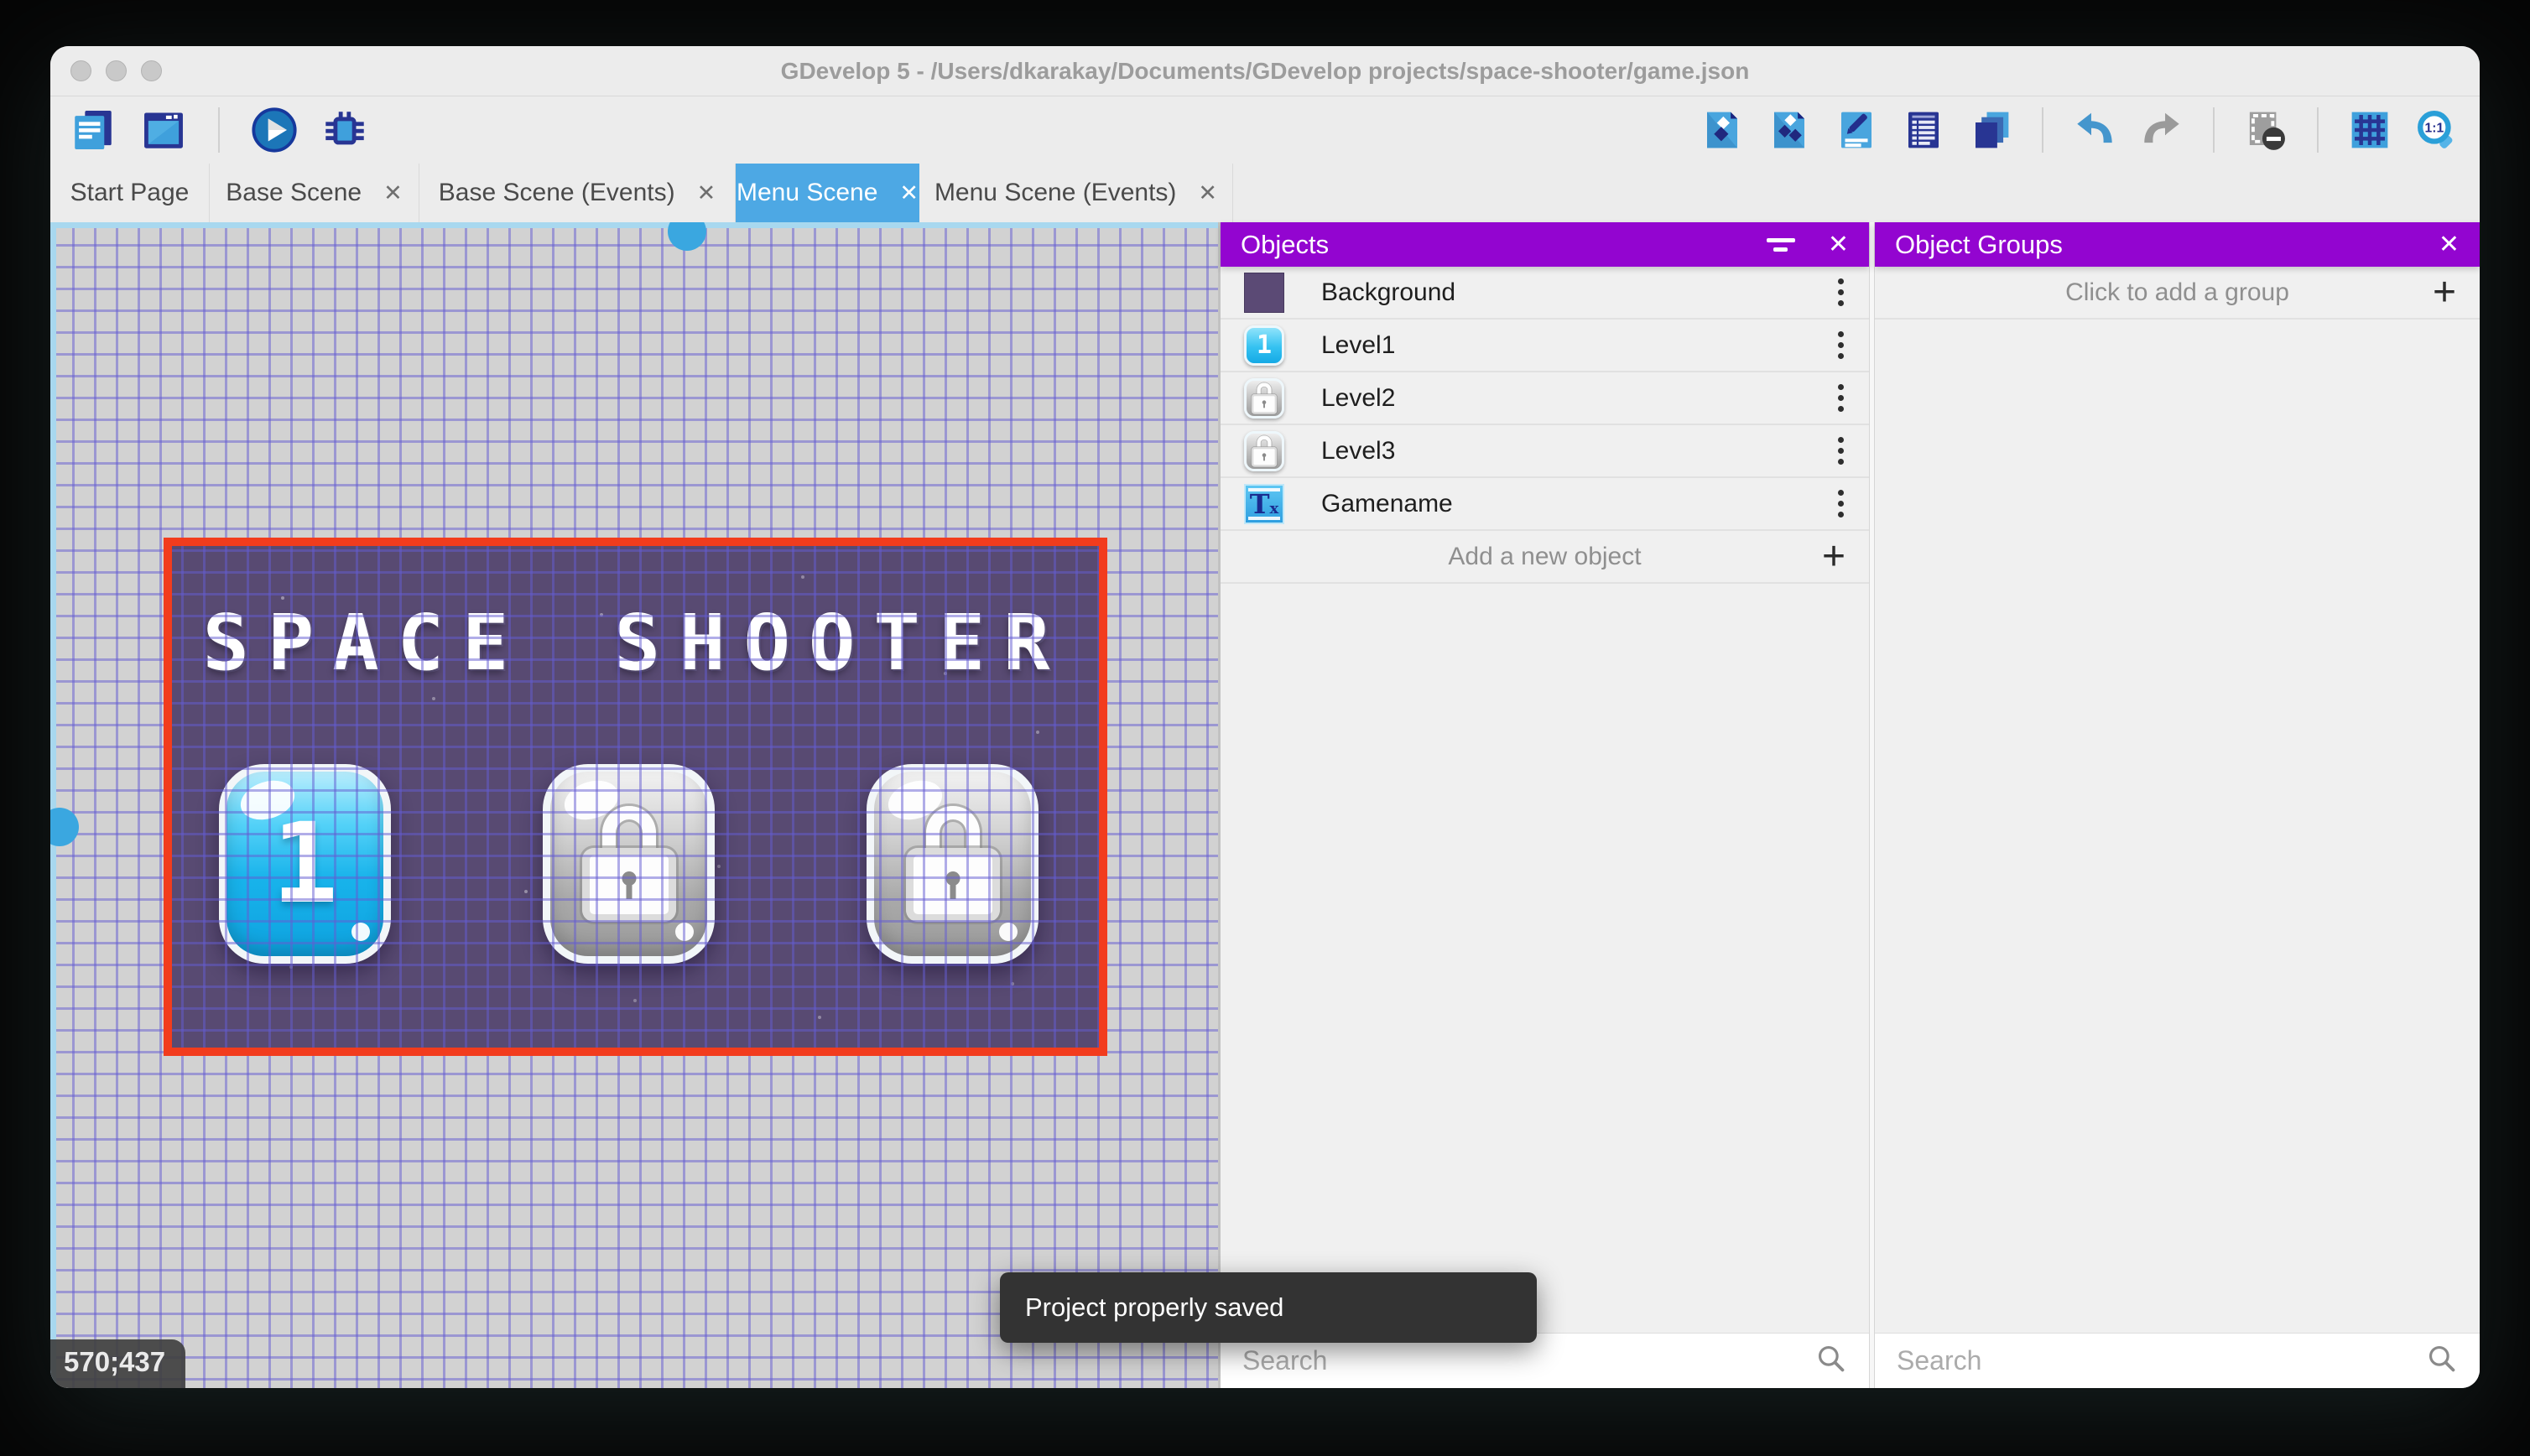 This screenshot has height=1456, width=2530. Describe the element at coordinates (64, 827) in the screenshot. I see `vertical-scrollbar-thumb` at that location.